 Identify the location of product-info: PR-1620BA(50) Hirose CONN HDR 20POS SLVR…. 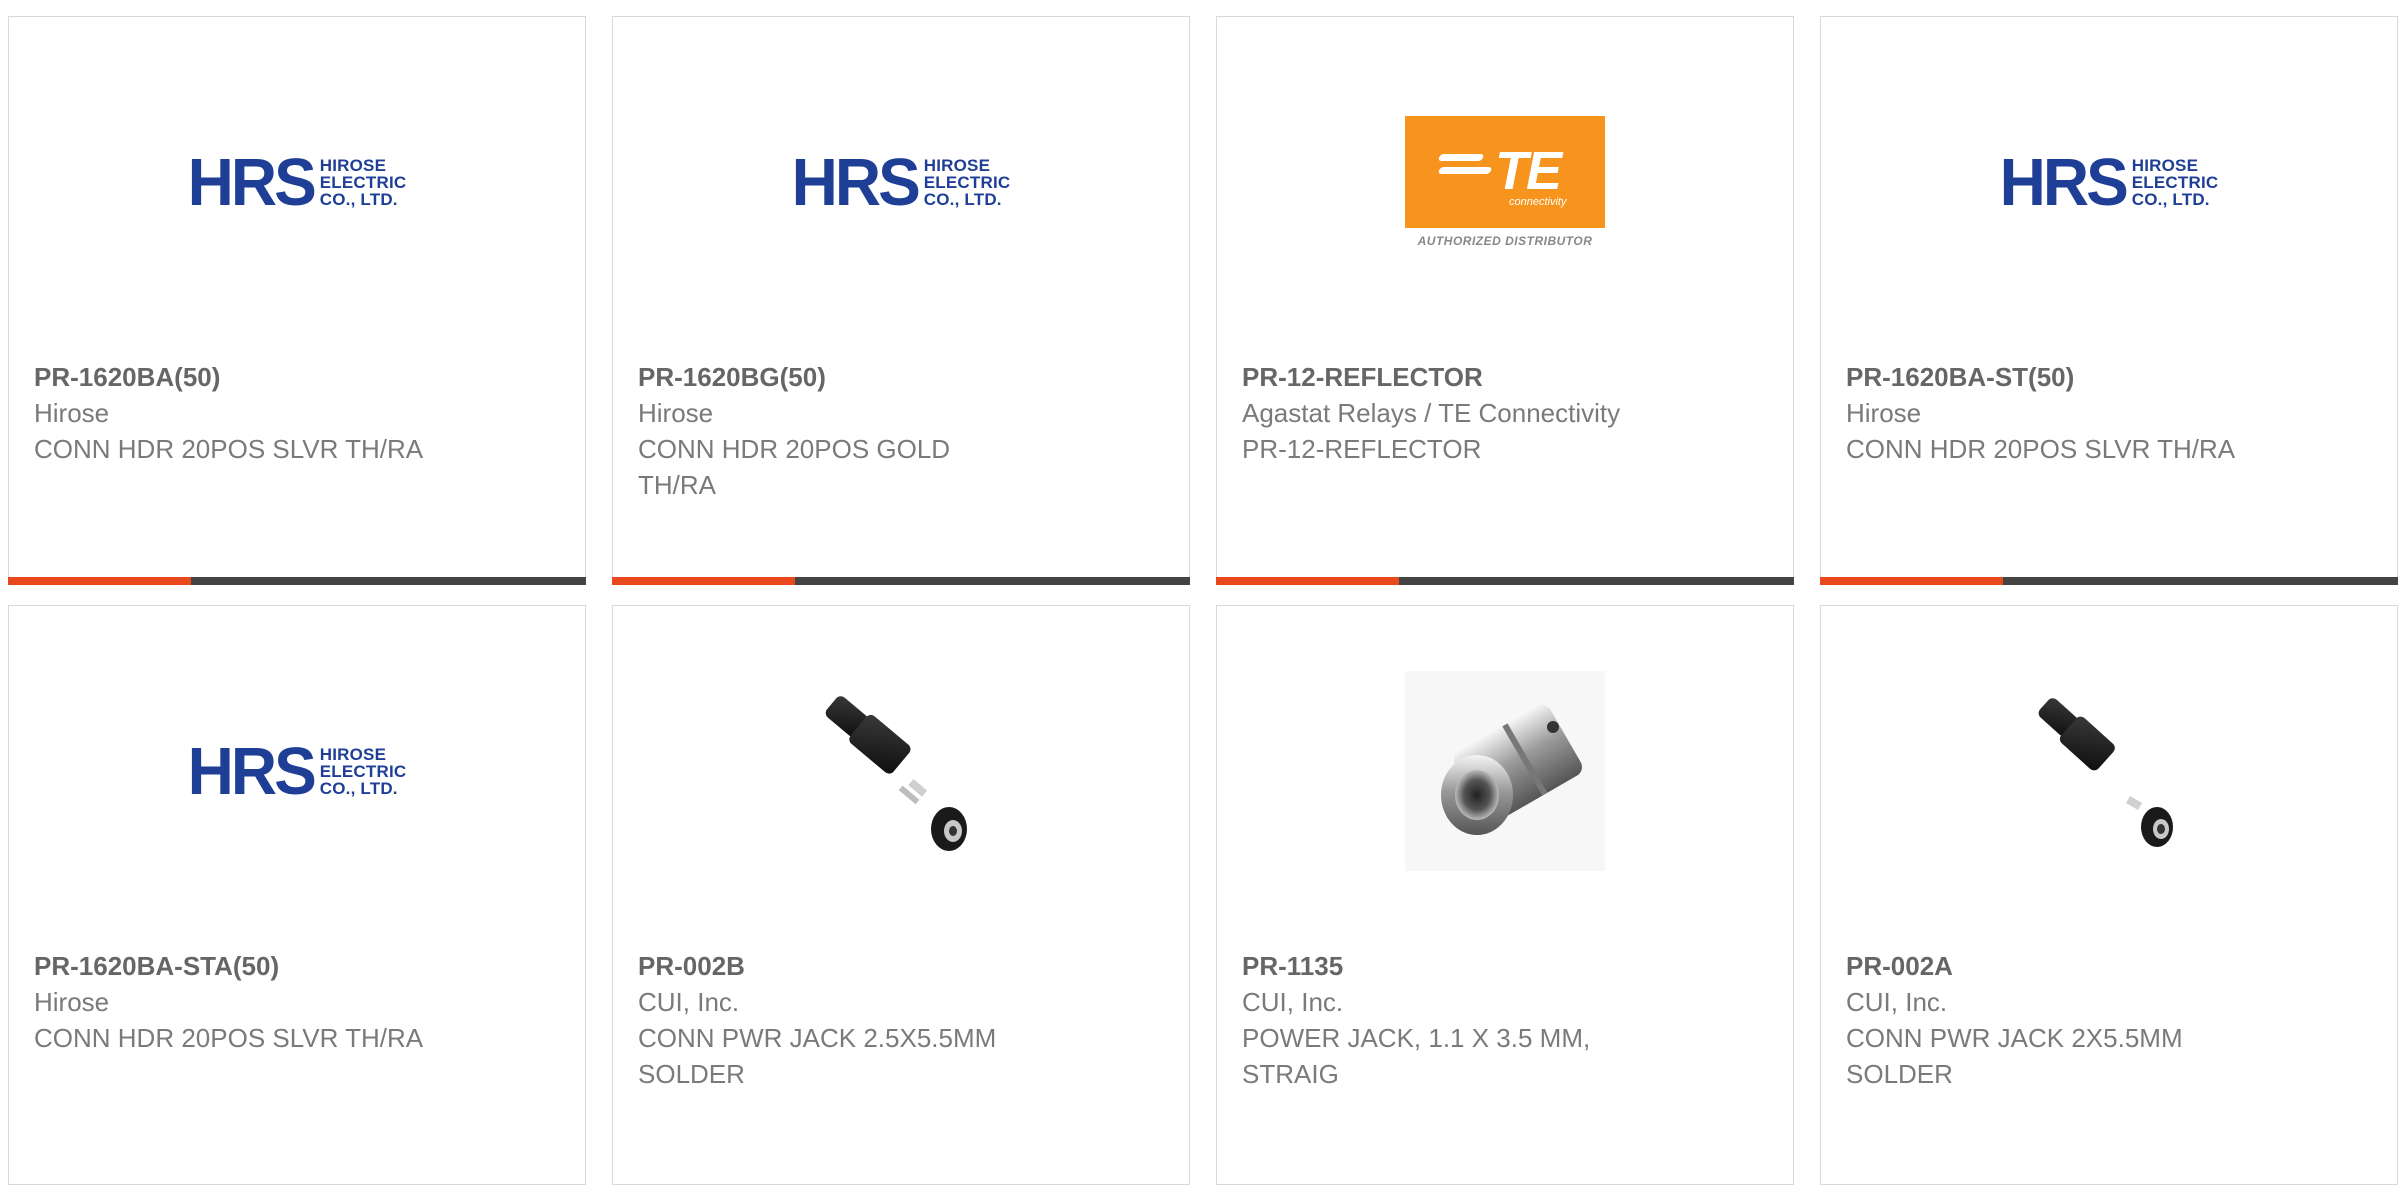
(294, 413).